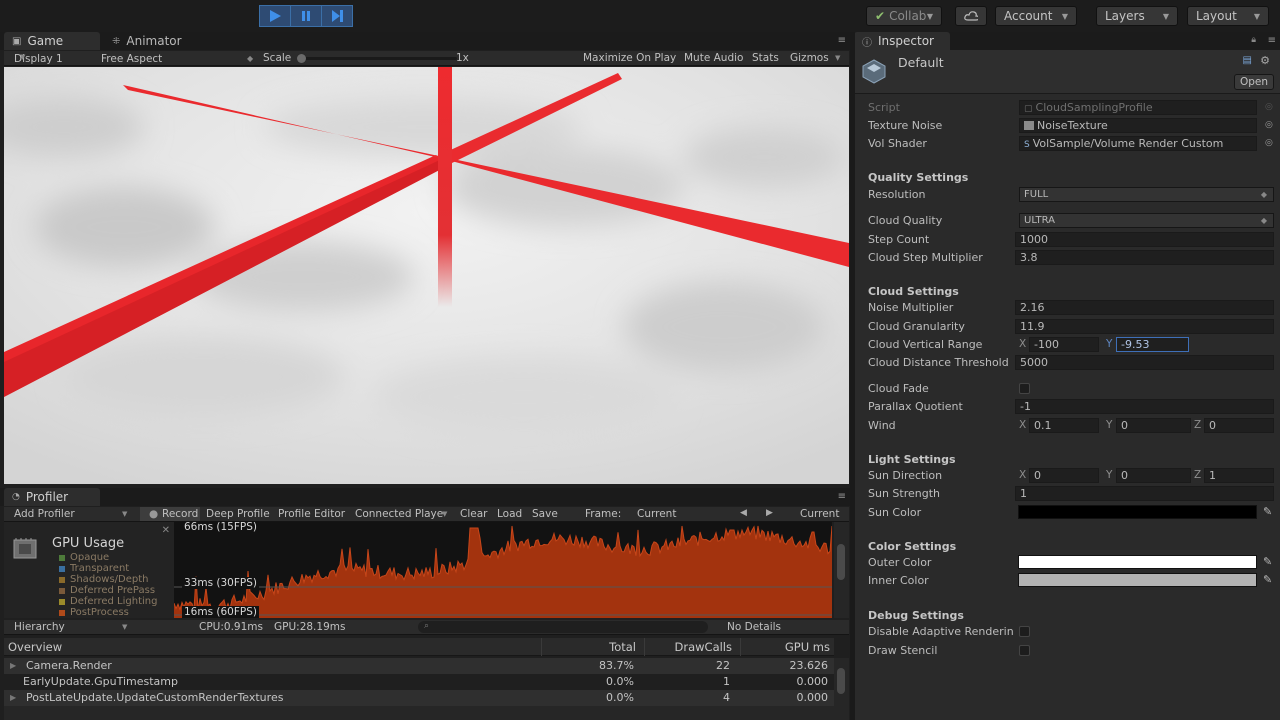 The width and height of the screenshot is (1280, 720). What do you see at coordinates (52, 497) in the screenshot?
I see `tab-profiler: ◔ Profiler` at bounding box center [52, 497].